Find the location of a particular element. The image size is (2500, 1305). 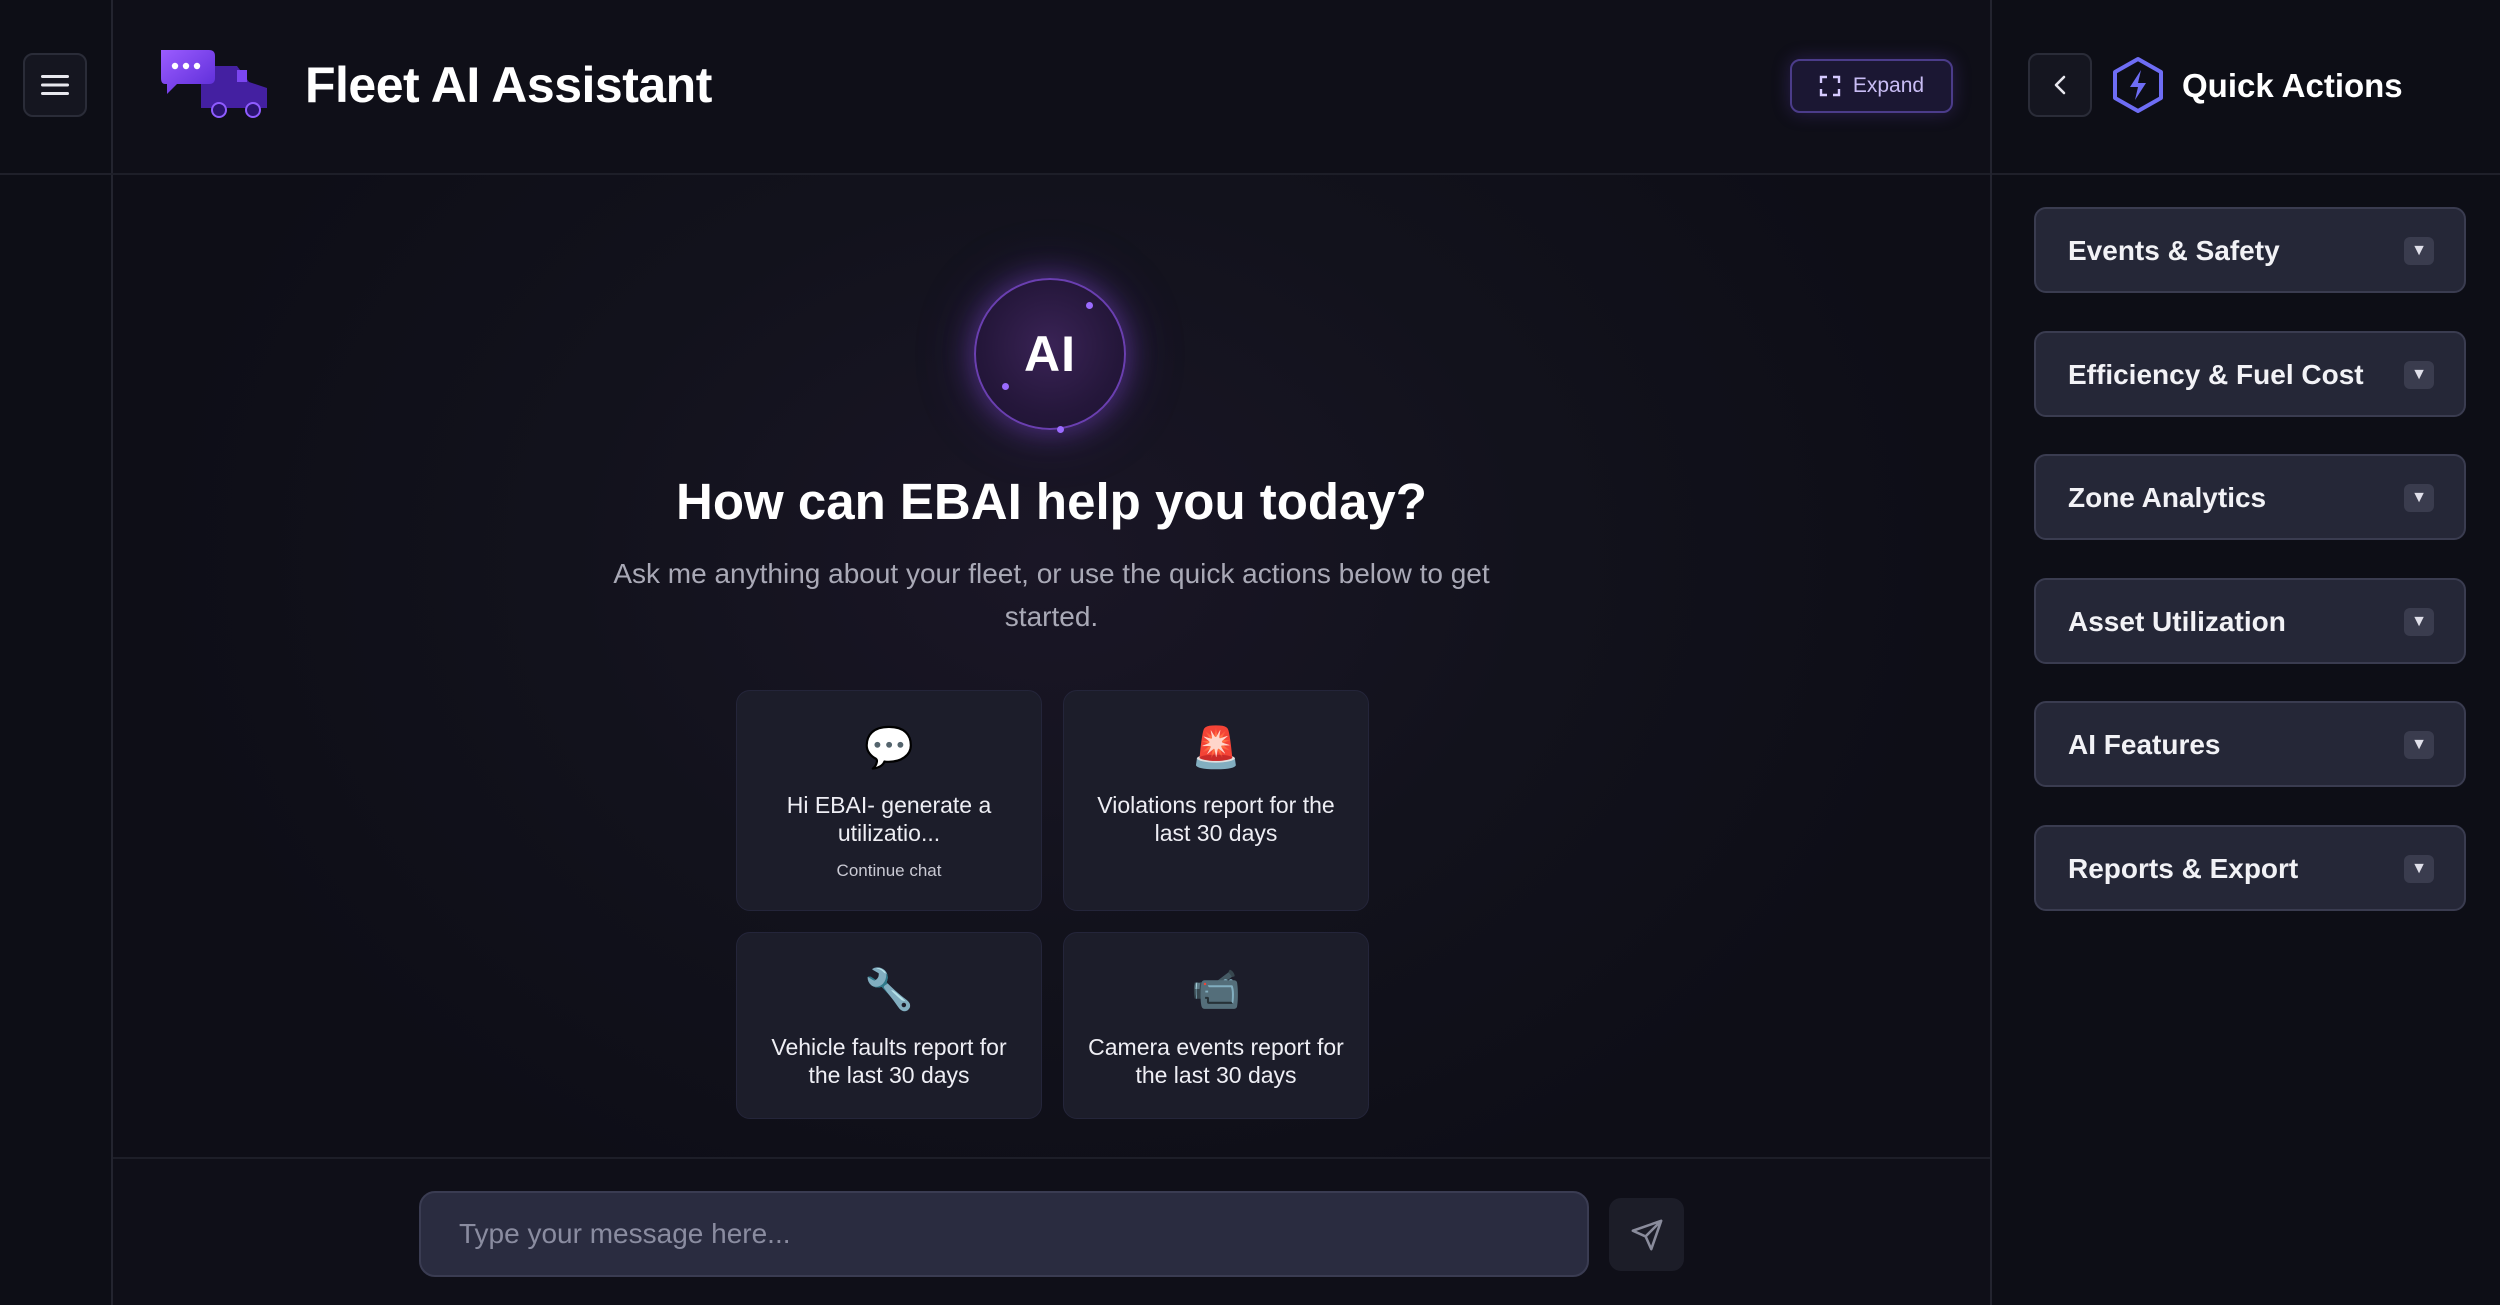

accordion-events-safety: Events & Safety ▼ is located at coordinates (2250, 250).